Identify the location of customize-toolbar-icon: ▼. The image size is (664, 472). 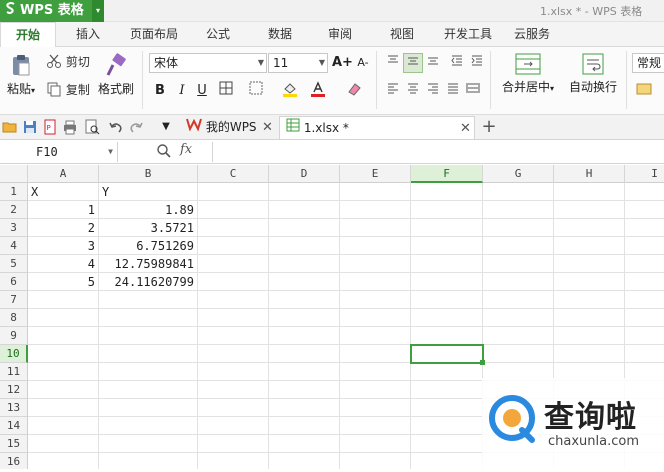
(166, 127).